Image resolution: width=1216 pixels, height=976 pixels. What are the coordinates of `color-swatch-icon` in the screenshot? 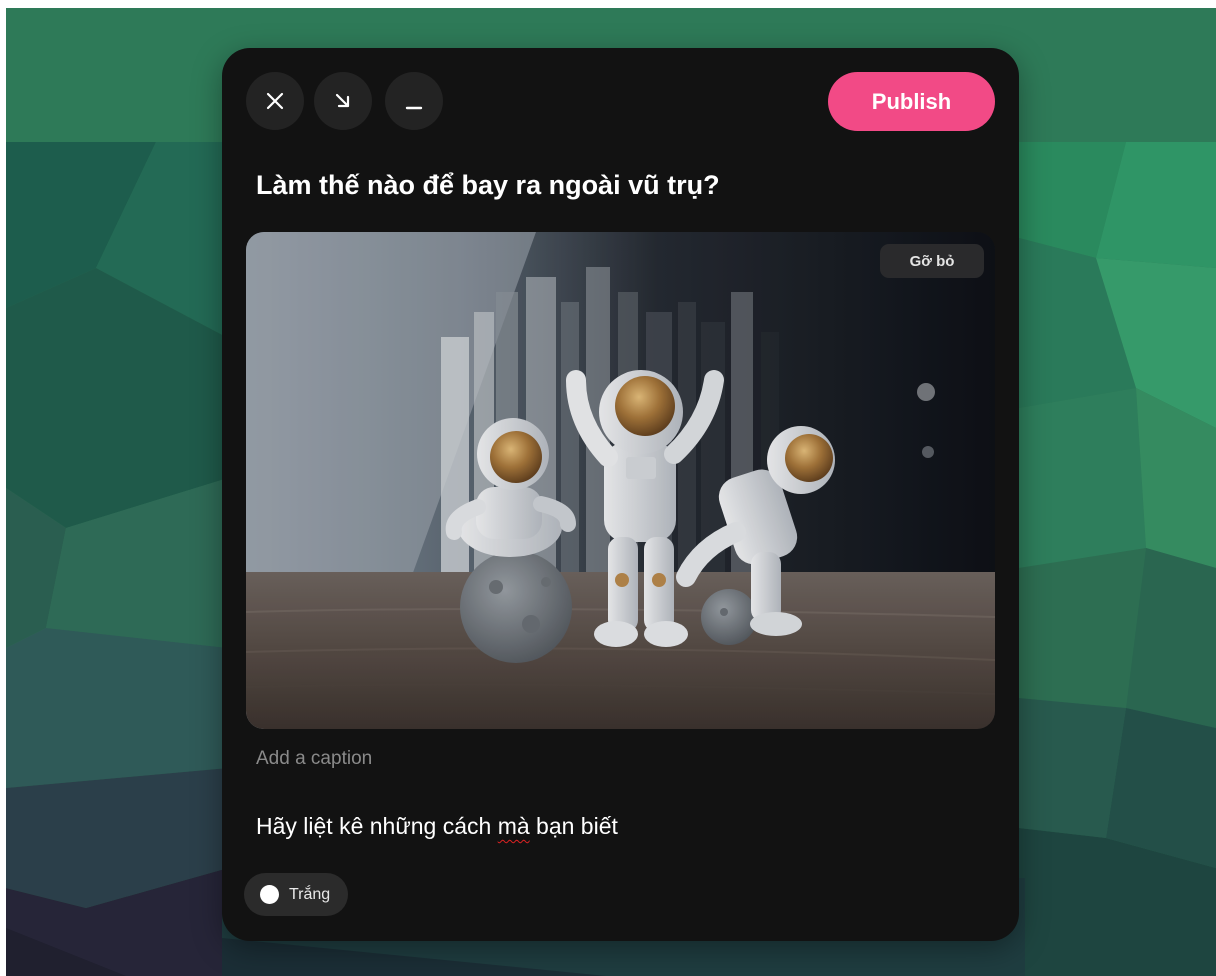 It's located at (269, 894).